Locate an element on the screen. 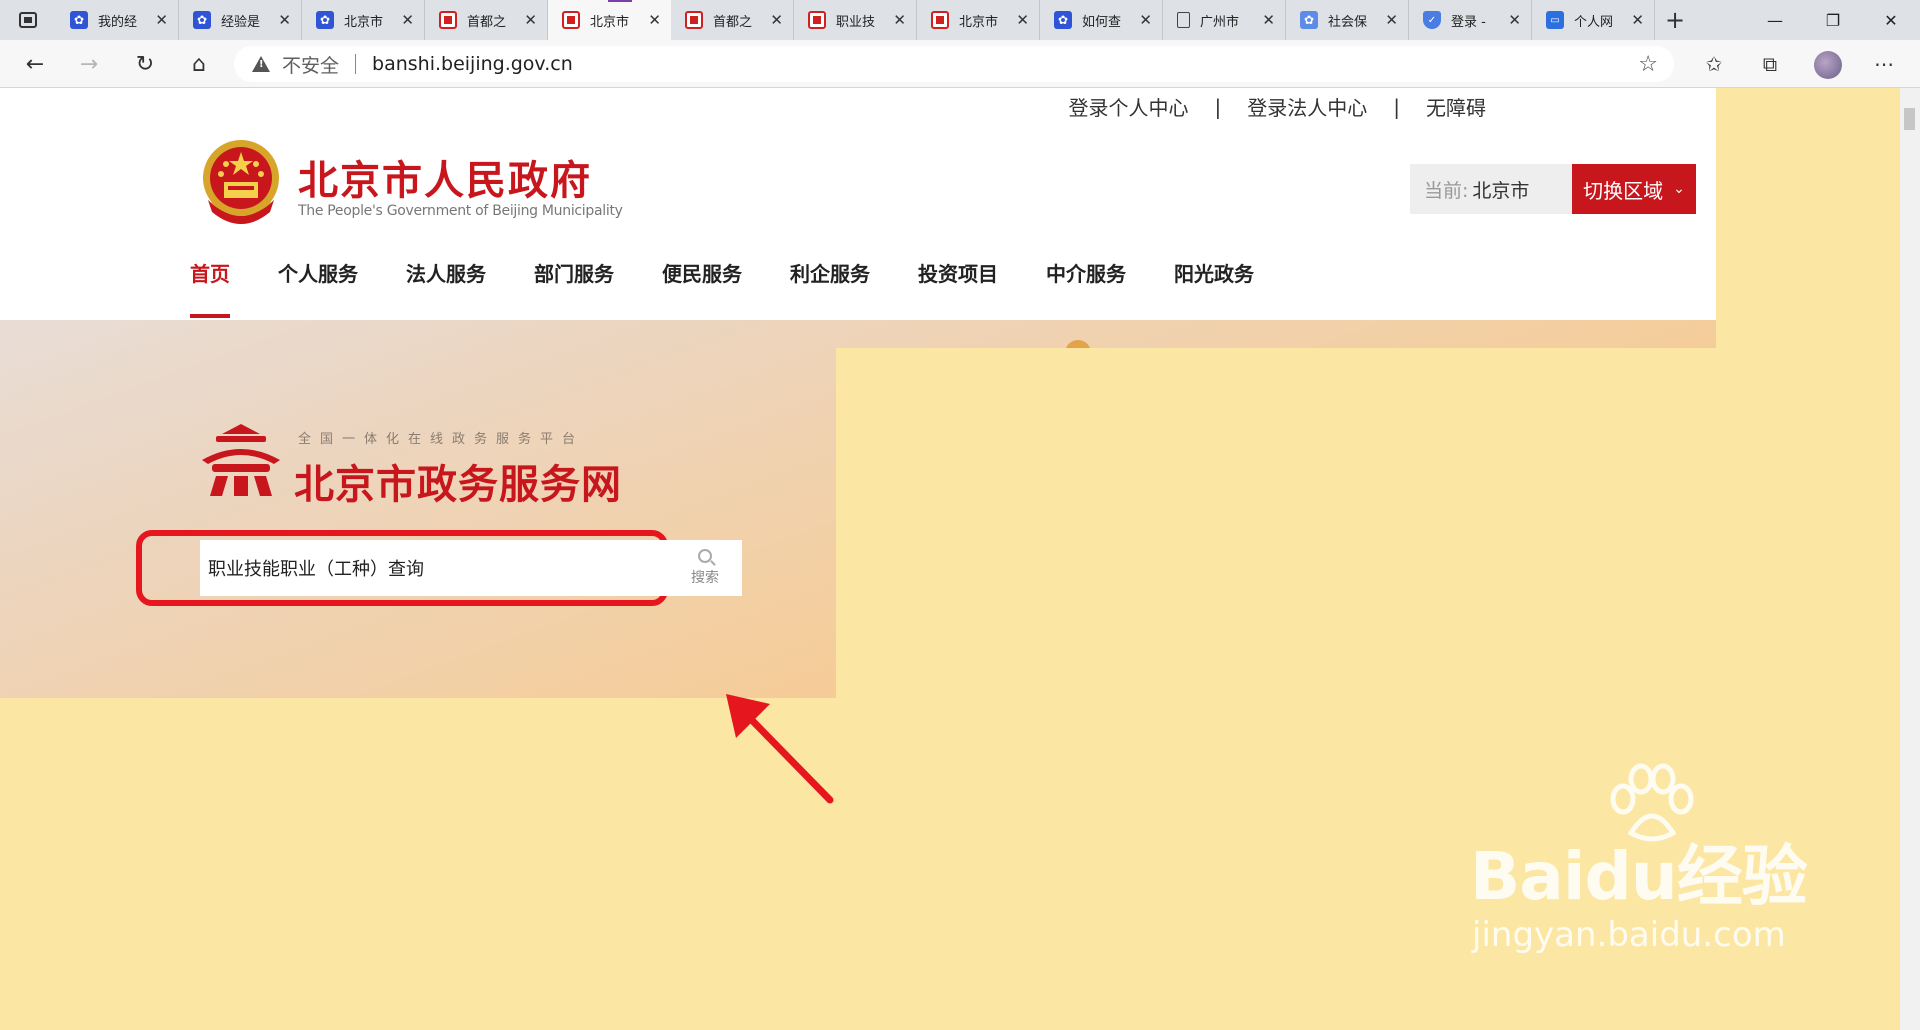 The height and width of the screenshot is (1030, 1920). search-input is located at coordinates (434, 568).